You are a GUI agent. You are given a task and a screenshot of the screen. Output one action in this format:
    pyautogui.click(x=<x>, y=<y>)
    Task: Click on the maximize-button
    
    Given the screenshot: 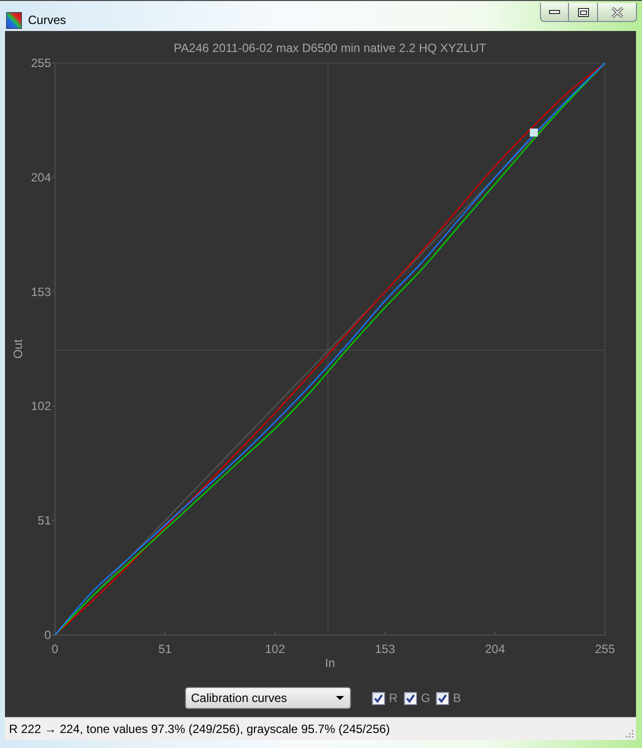 What is the action you would take?
    pyautogui.click(x=583, y=12)
    